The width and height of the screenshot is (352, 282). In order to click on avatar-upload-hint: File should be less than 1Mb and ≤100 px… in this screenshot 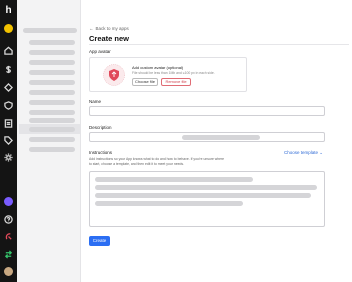, I will do `click(173, 73)`.